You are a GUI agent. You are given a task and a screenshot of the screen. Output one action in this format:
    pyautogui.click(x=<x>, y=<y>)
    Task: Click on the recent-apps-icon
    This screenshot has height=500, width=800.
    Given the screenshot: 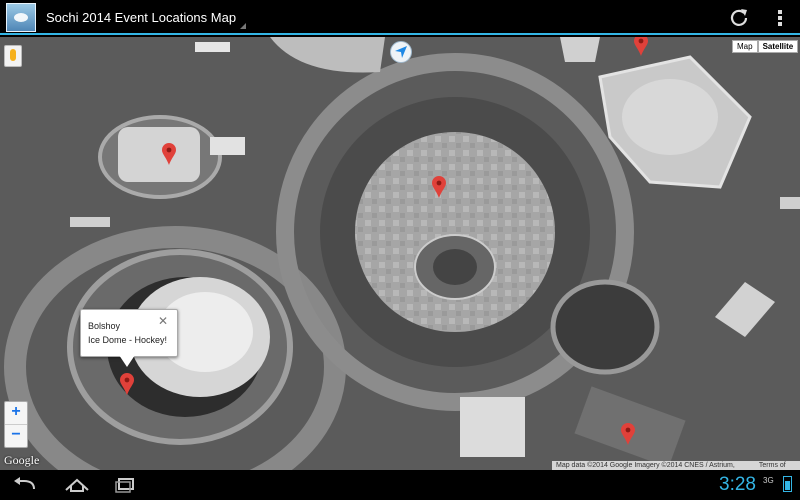 What is the action you would take?
    pyautogui.click(x=125, y=485)
    